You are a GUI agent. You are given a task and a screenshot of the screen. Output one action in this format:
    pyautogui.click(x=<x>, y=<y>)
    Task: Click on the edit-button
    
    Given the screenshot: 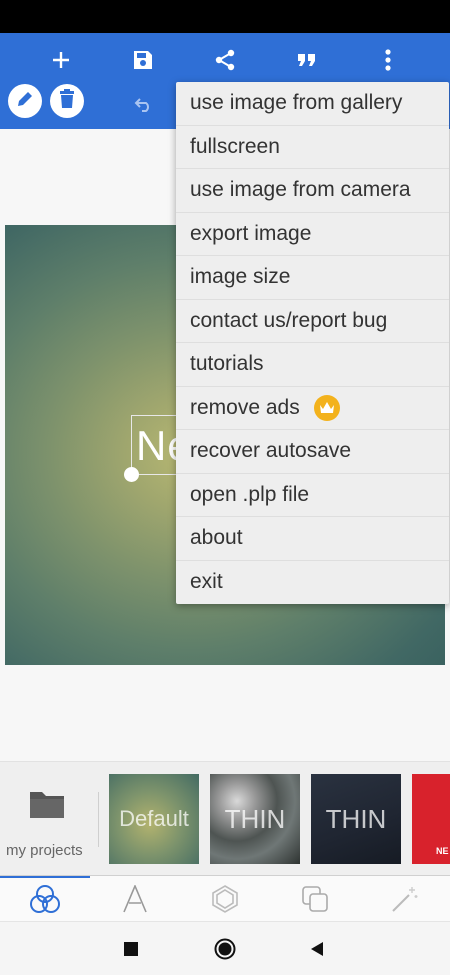 What is the action you would take?
    pyautogui.click(x=25, y=101)
    